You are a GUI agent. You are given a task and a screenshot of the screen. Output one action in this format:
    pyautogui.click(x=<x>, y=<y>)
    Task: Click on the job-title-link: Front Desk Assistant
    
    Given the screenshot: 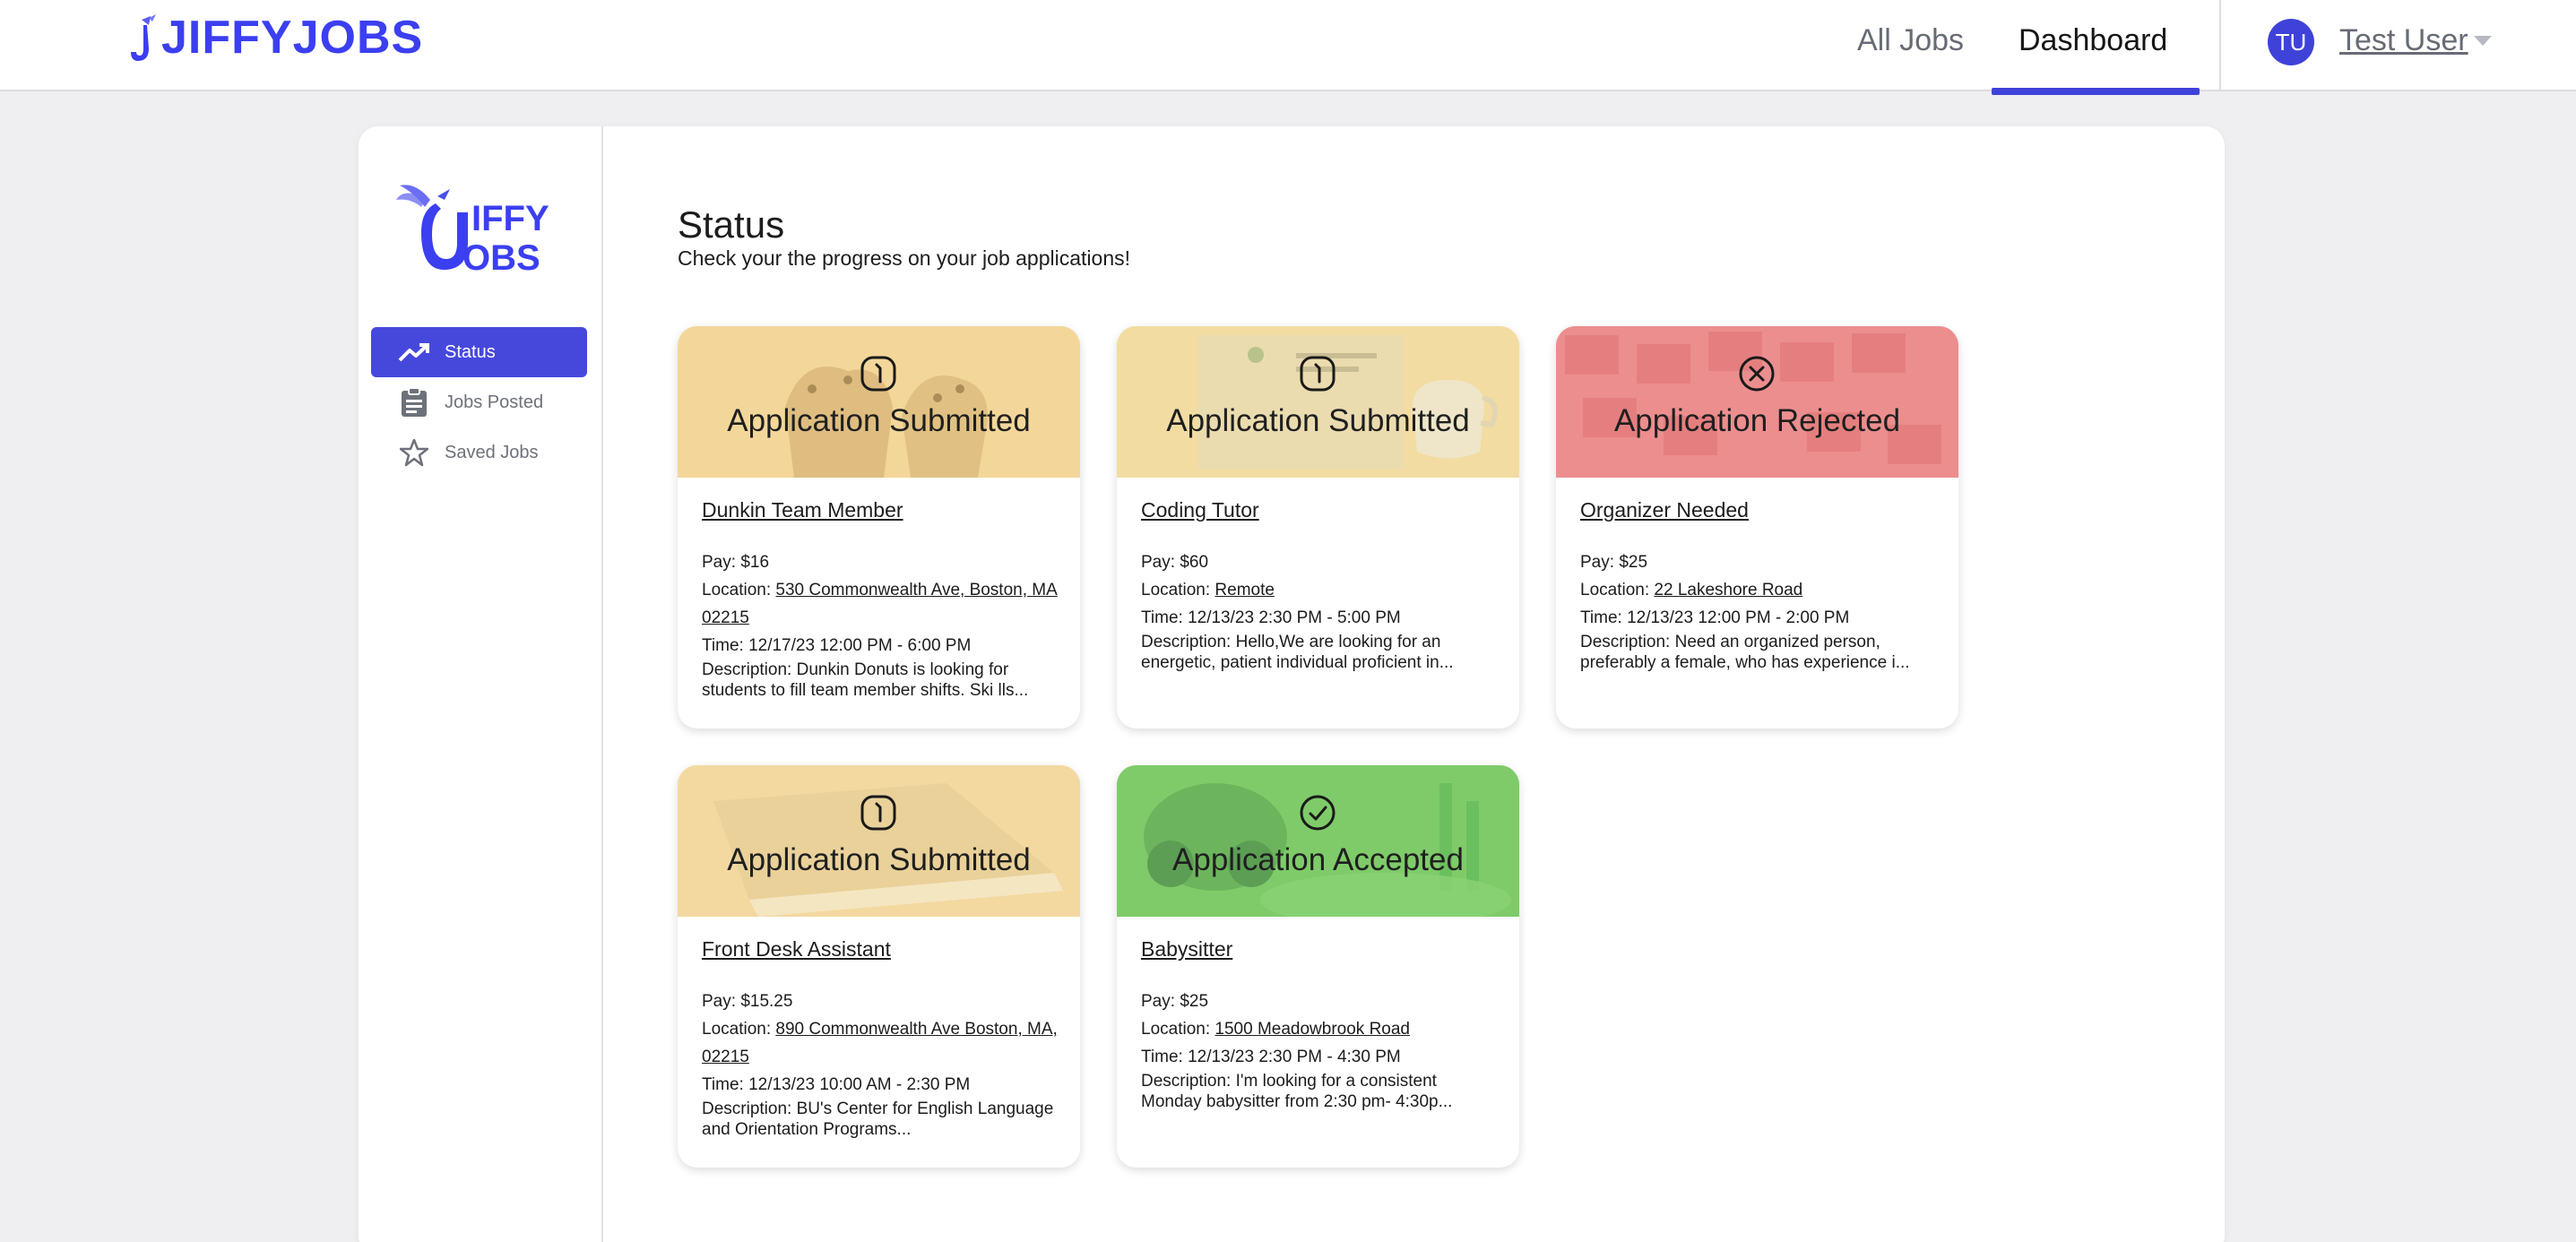 What is the action you would take?
    pyautogui.click(x=881, y=949)
    